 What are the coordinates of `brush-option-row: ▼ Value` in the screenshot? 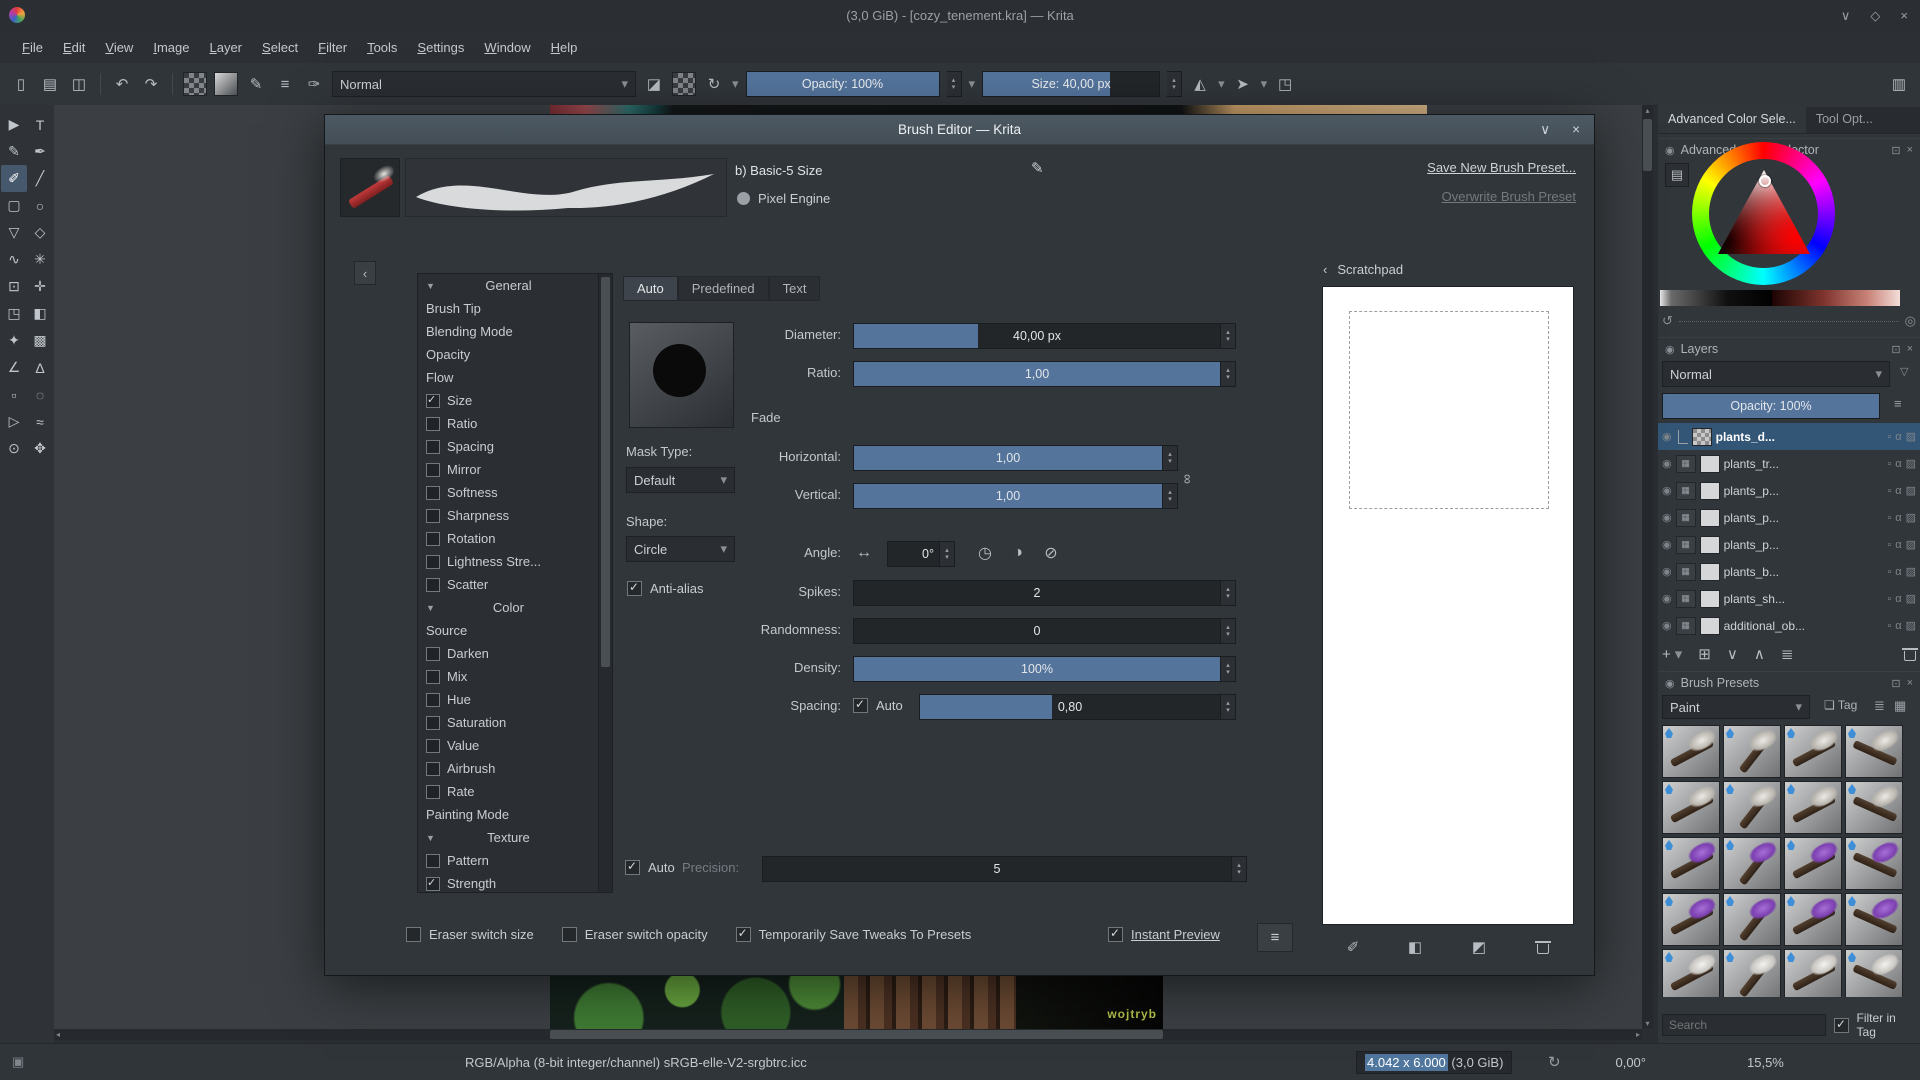 It's located at (508, 745).